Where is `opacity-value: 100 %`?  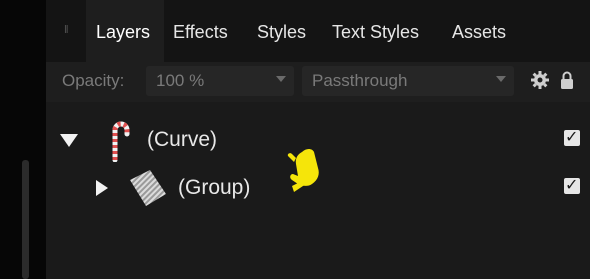 opacity-value: 100 % is located at coordinates (180, 80).